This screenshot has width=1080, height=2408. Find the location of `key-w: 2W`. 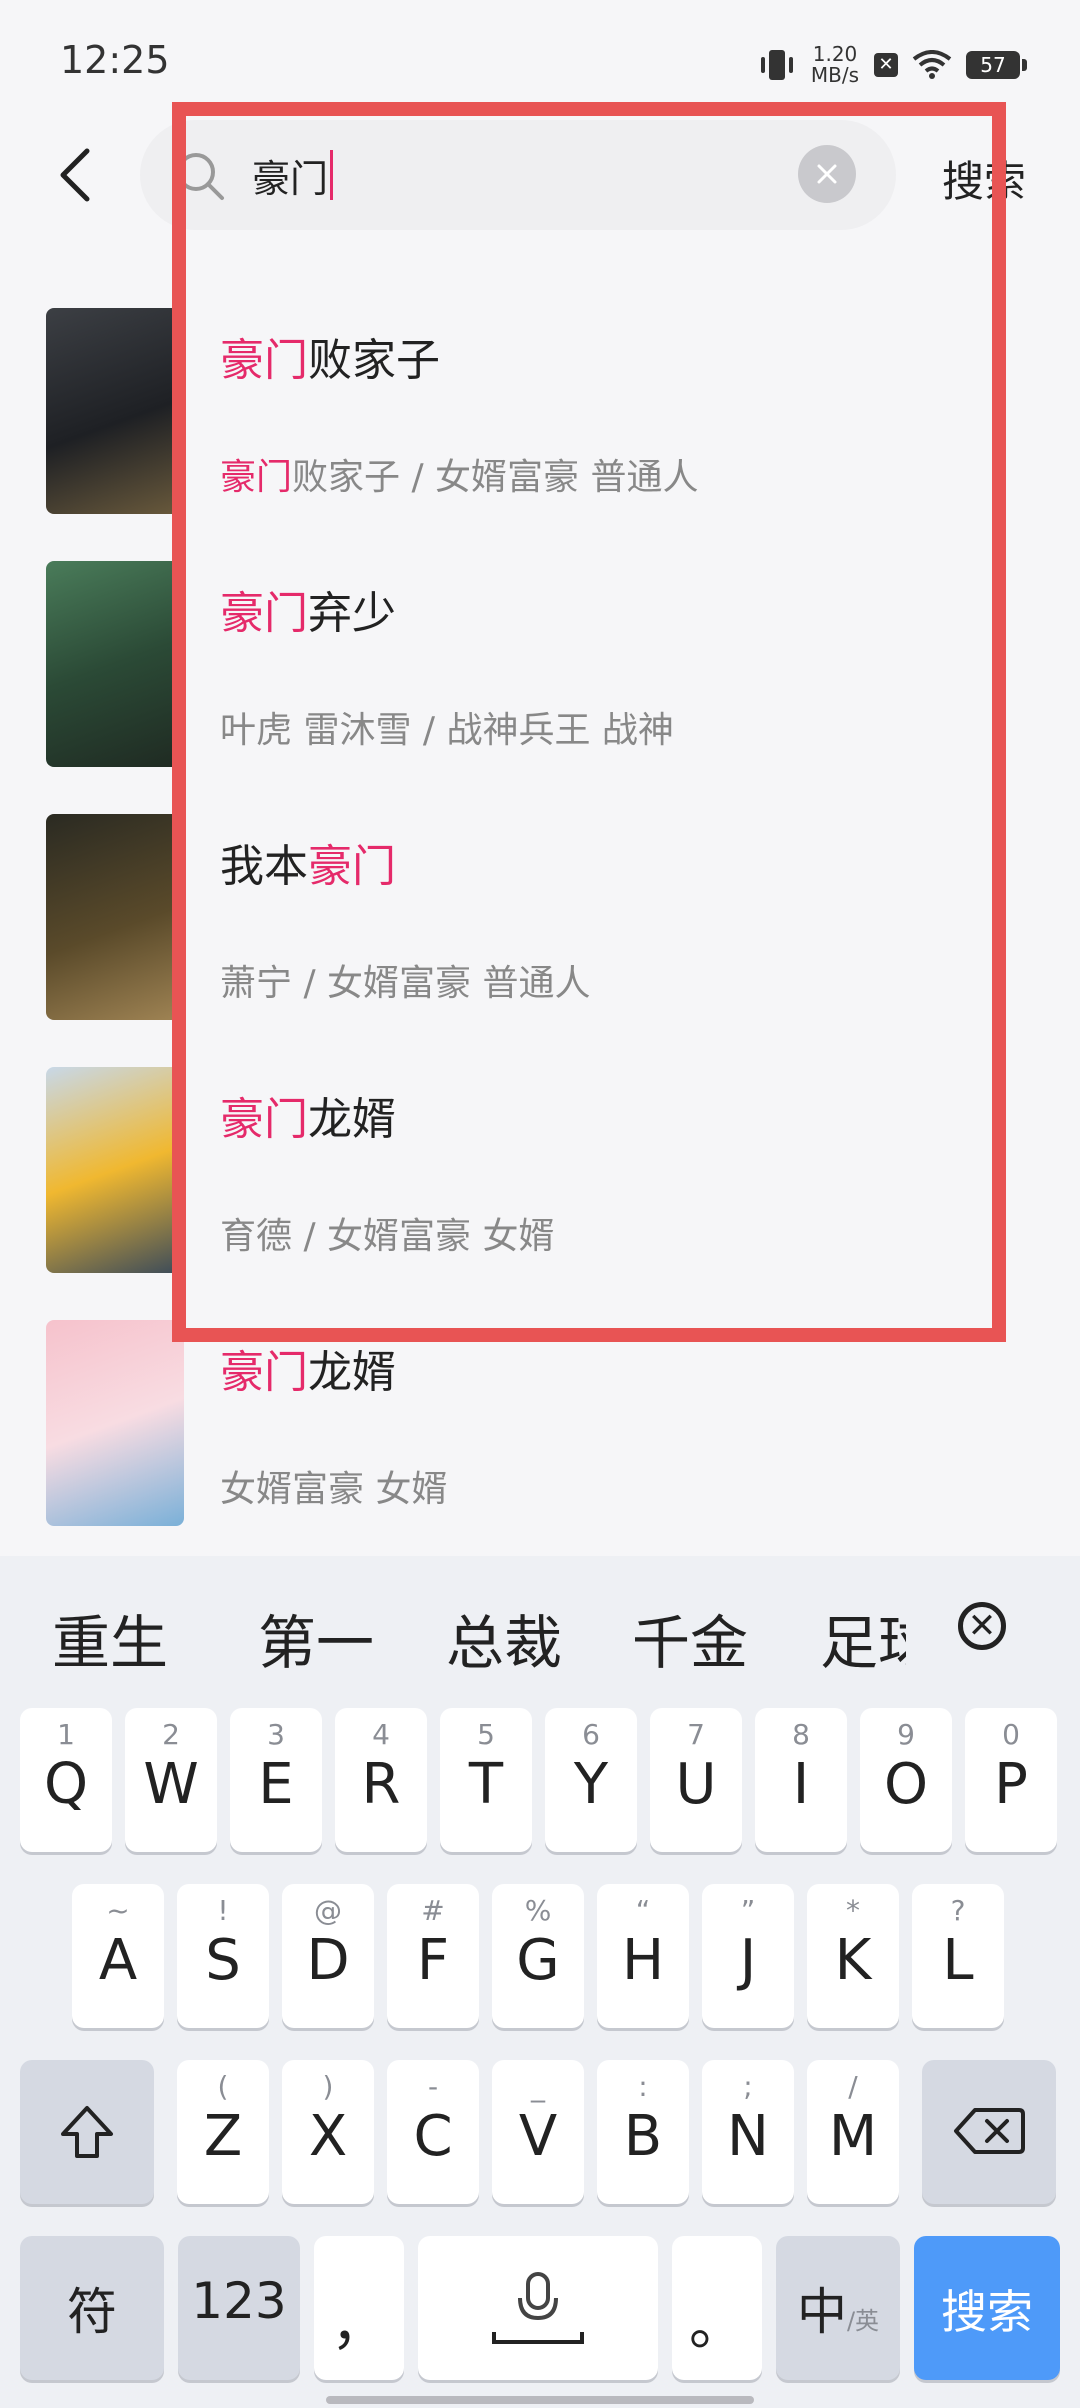

key-w: 2W is located at coordinates (171, 1780).